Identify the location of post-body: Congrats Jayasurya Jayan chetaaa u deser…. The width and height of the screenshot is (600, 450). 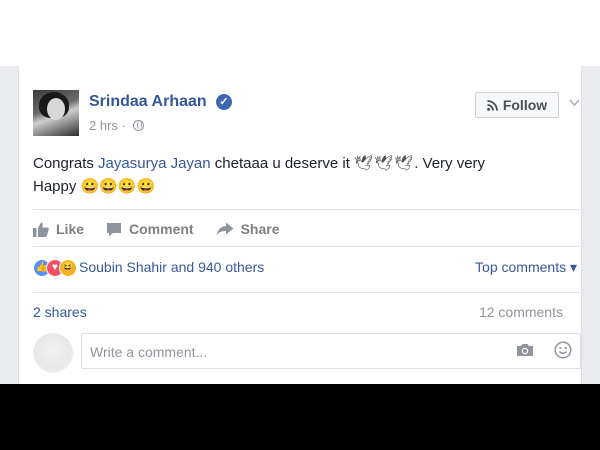
(298, 175).